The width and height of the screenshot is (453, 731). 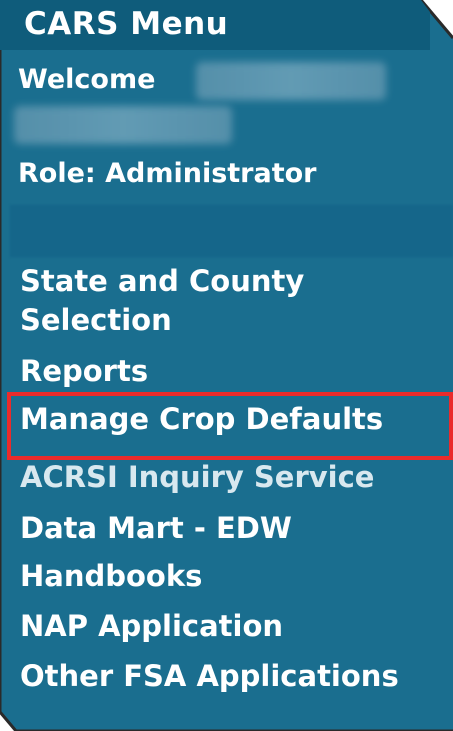 What do you see at coordinates (167, 173) in the screenshot?
I see `role-label: Role: Administrator` at bounding box center [167, 173].